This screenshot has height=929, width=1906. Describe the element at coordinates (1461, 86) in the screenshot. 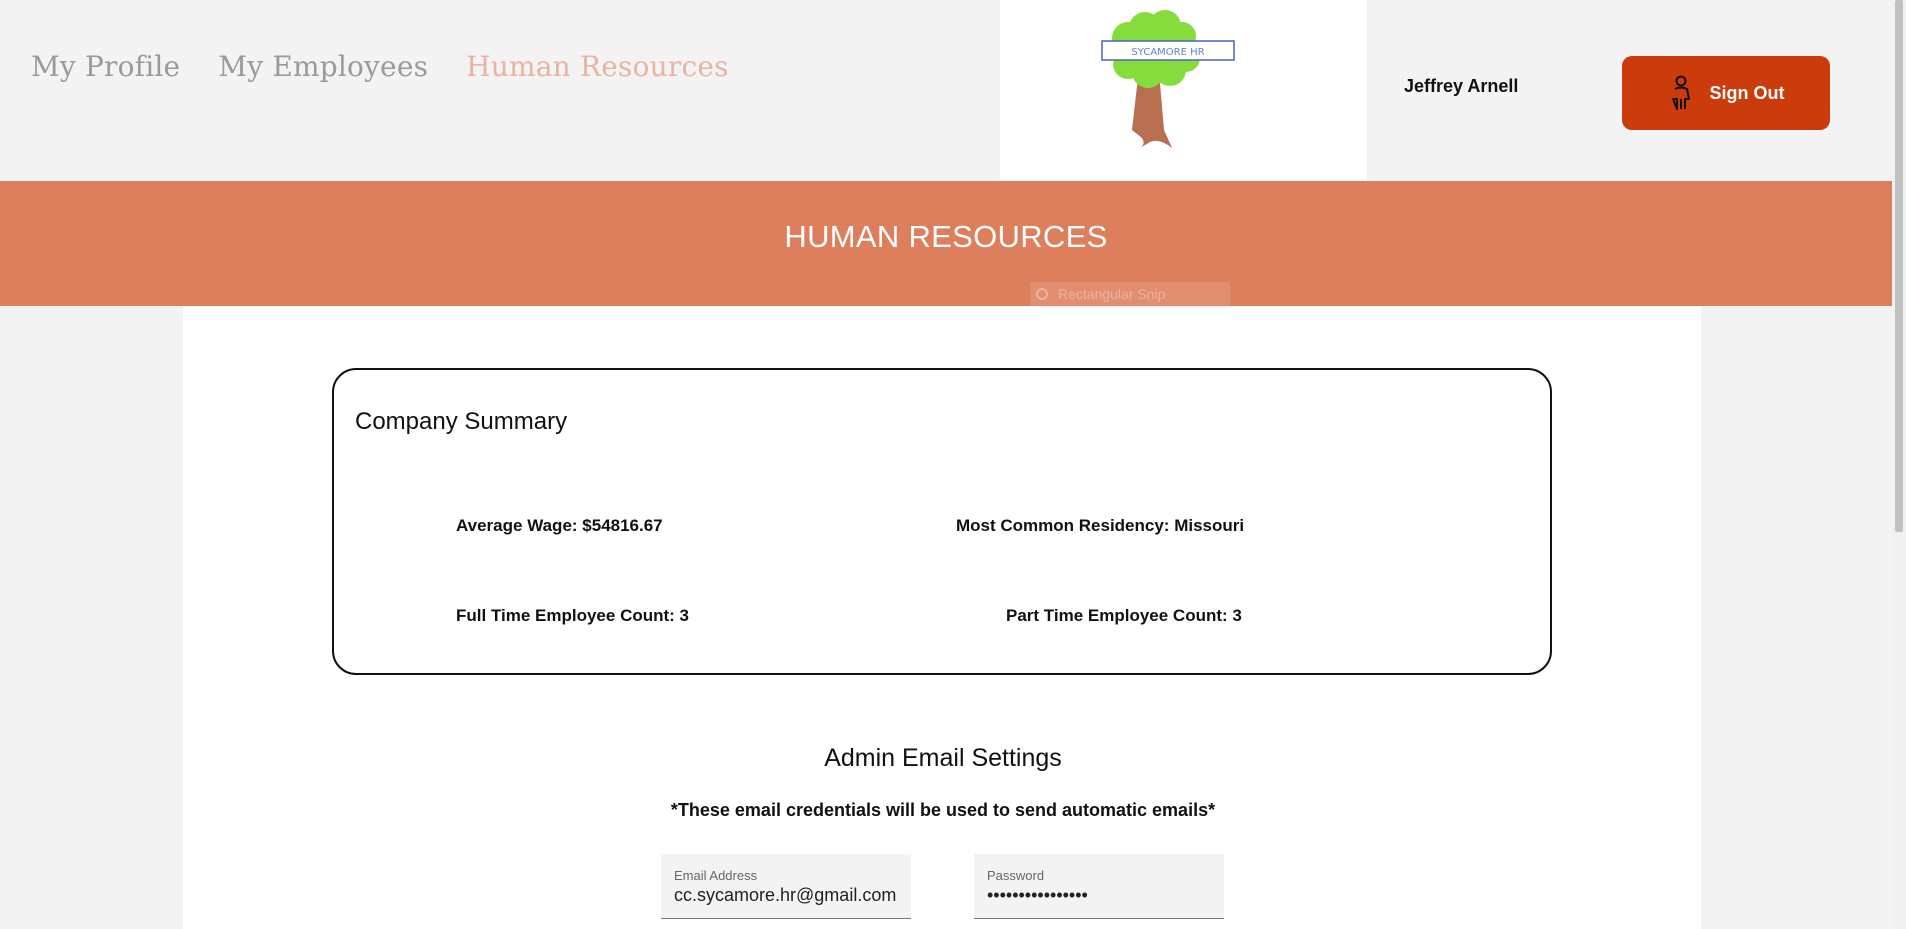

I see `user-name: Jeffrey Arnell` at that location.